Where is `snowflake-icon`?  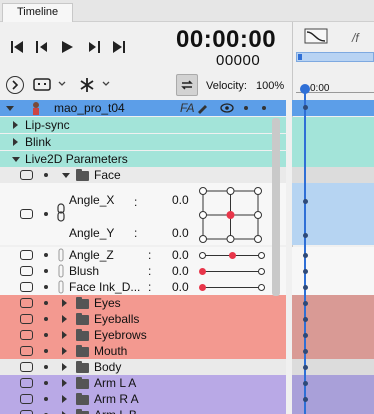 snowflake-icon is located at coordinates (87, 85).